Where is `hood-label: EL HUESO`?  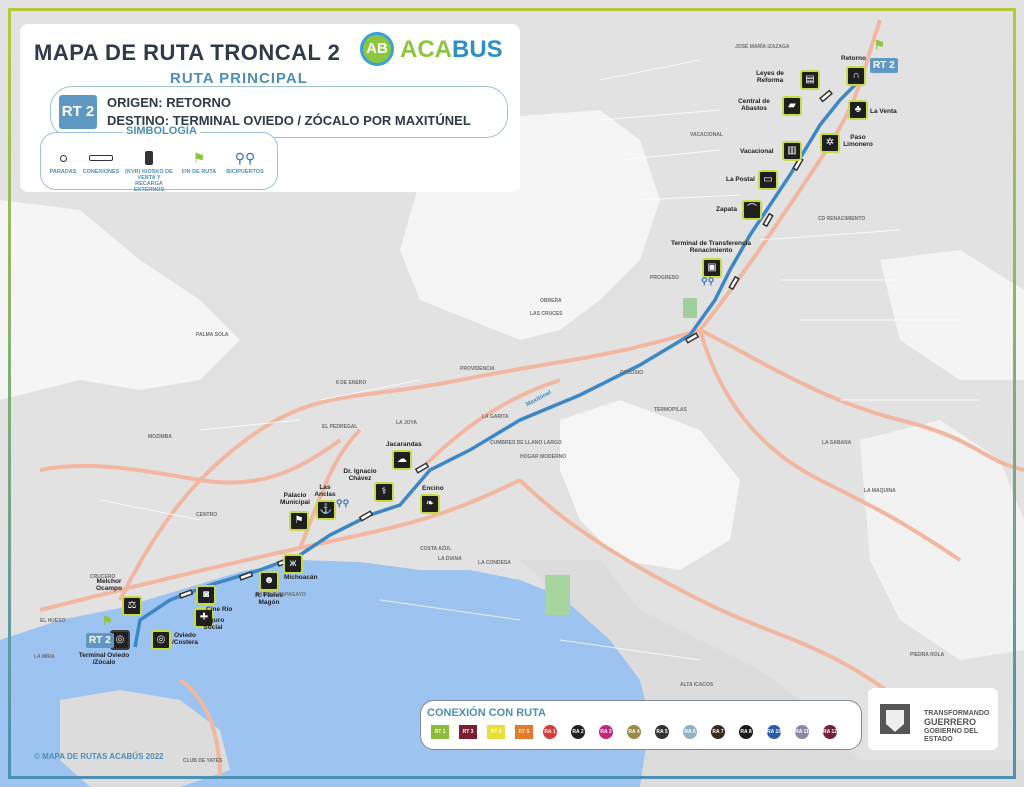
hood-label: EL HUESO is located at coordinates (53, 621).